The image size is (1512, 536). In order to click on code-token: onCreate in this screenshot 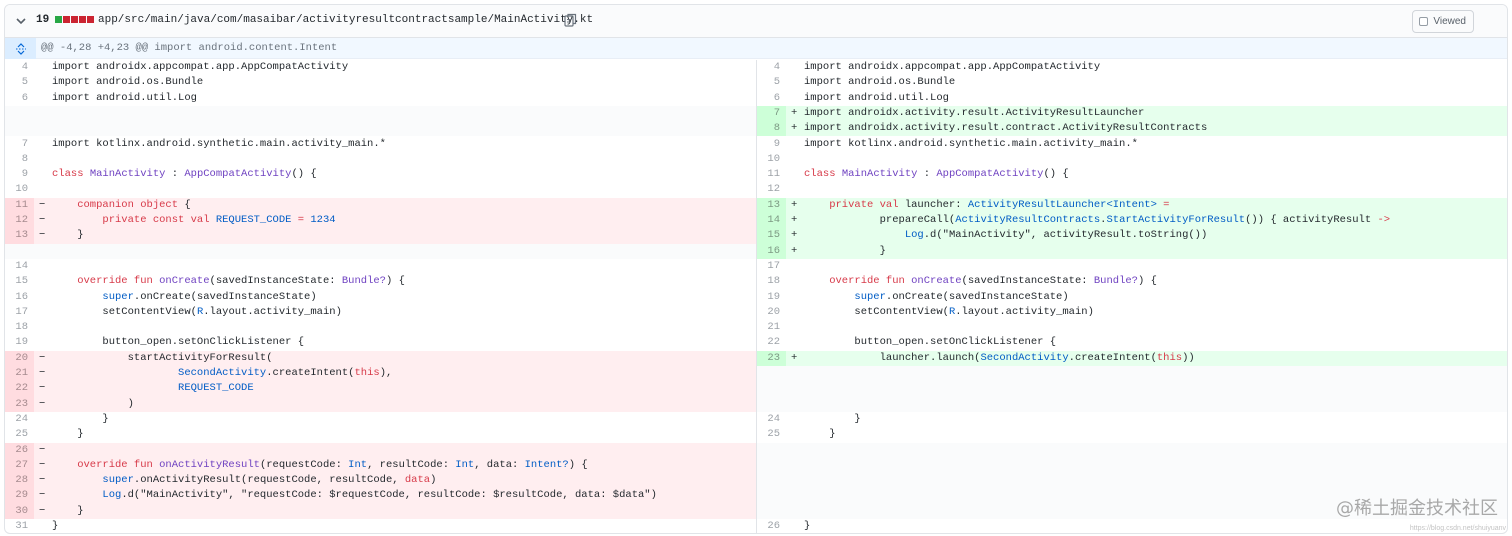, I will do `click(936, 281)`.